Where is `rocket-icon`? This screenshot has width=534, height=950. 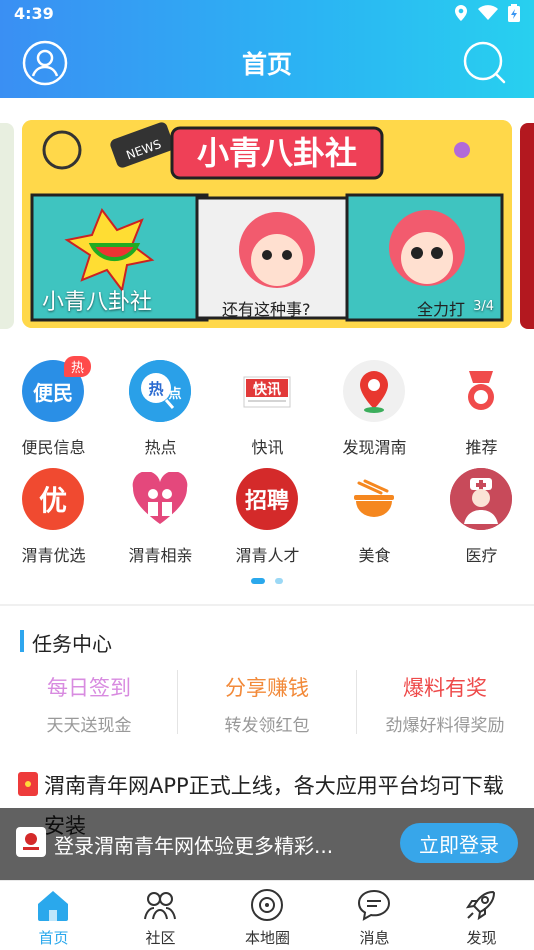
rocket-icon is located at coordinates (480, 905).